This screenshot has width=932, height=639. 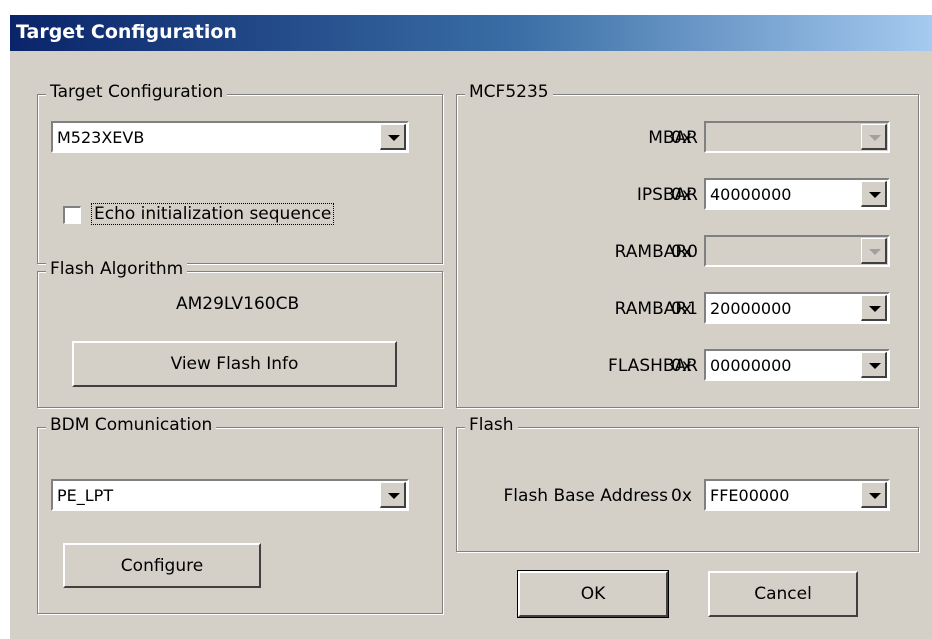 I want to click on flash-base-address-prefix: 0x, so click(x=681, y=496).